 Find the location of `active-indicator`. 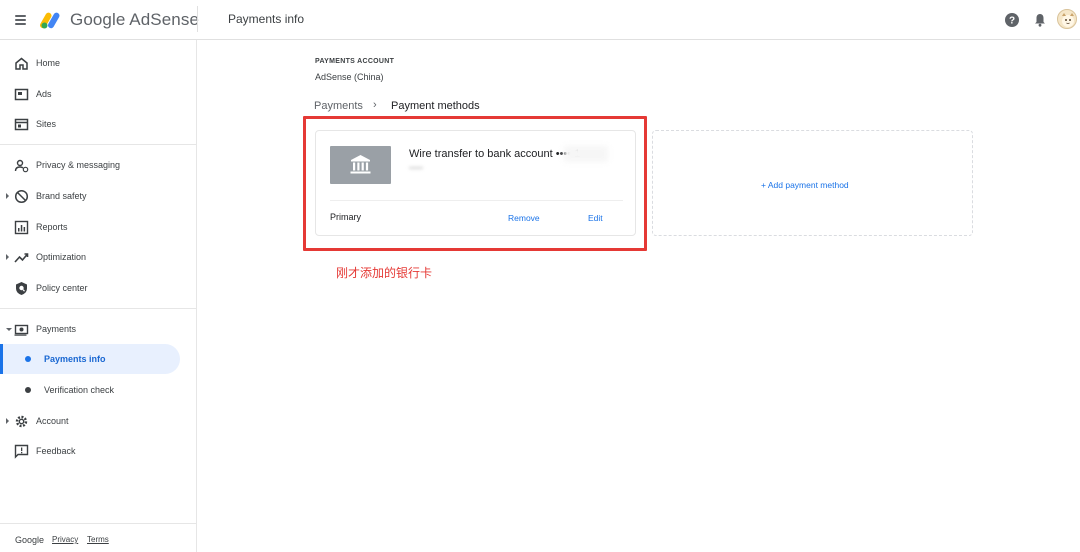

active-indicator is located at coordinates (1, 359).